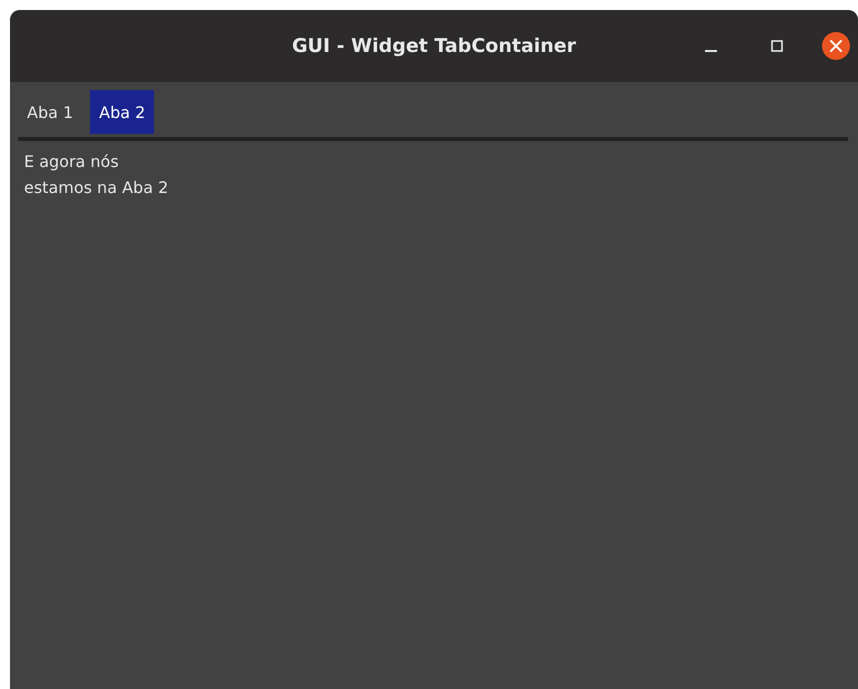 The image size is (858, 689). I want to click on content-label: E agora nós estamos na Aba 2, so click(96, 175).